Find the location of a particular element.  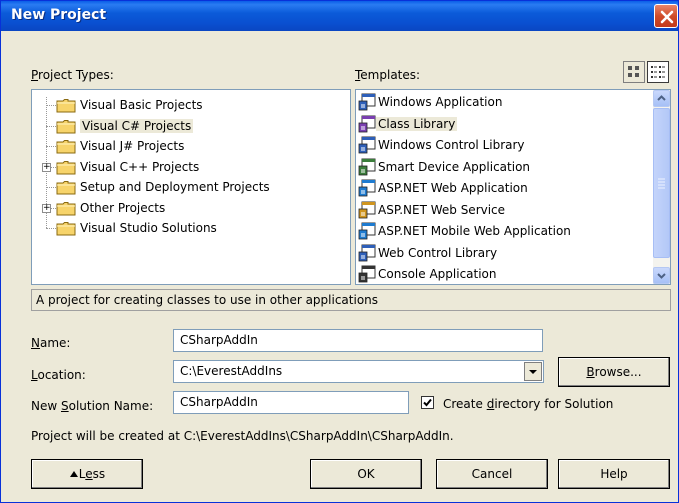

scroll-down-button is located at coordinates (661, 275).